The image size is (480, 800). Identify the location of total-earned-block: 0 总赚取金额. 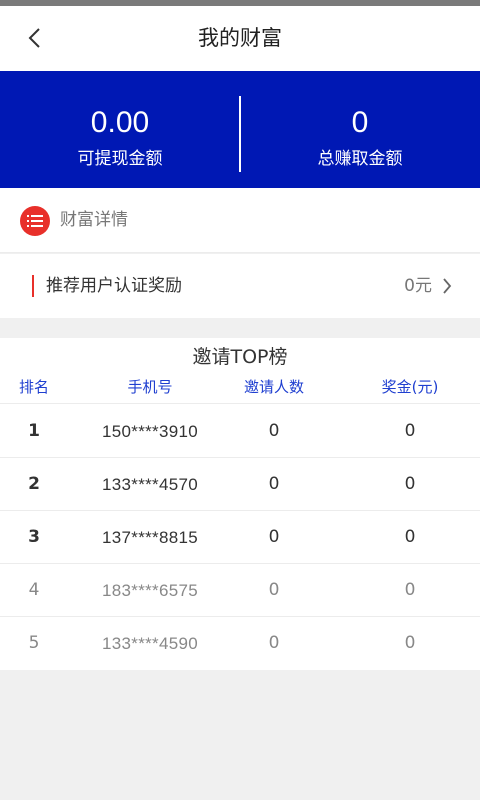
(360, 129).